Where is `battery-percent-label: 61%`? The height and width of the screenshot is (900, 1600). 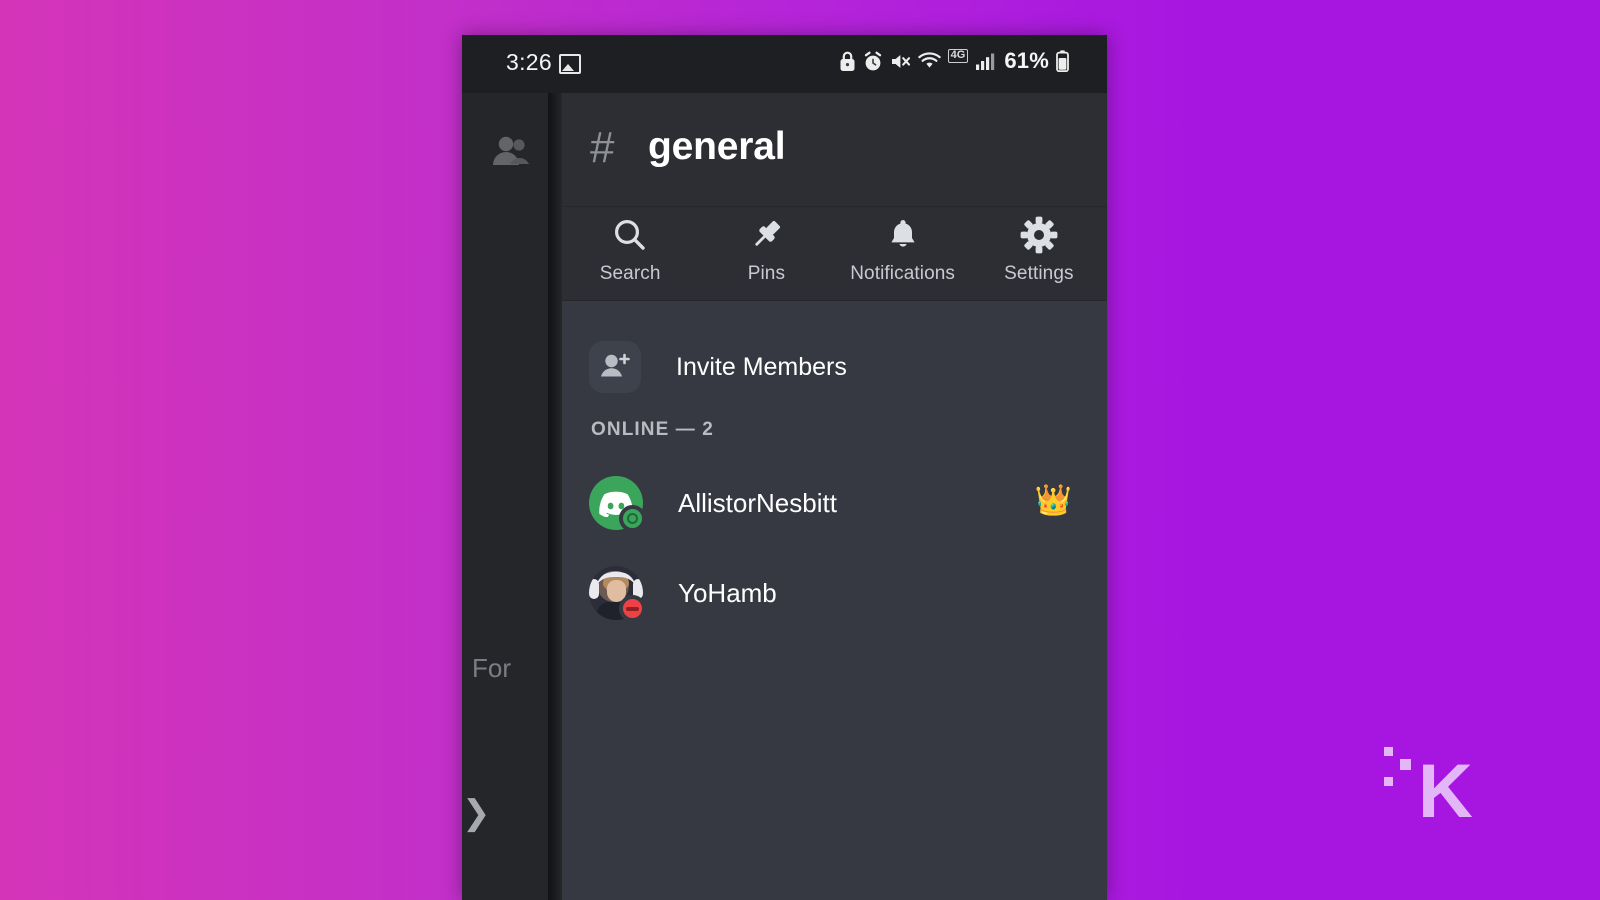 battery-percent-label: 61% is located at coordinates (1026, 60).